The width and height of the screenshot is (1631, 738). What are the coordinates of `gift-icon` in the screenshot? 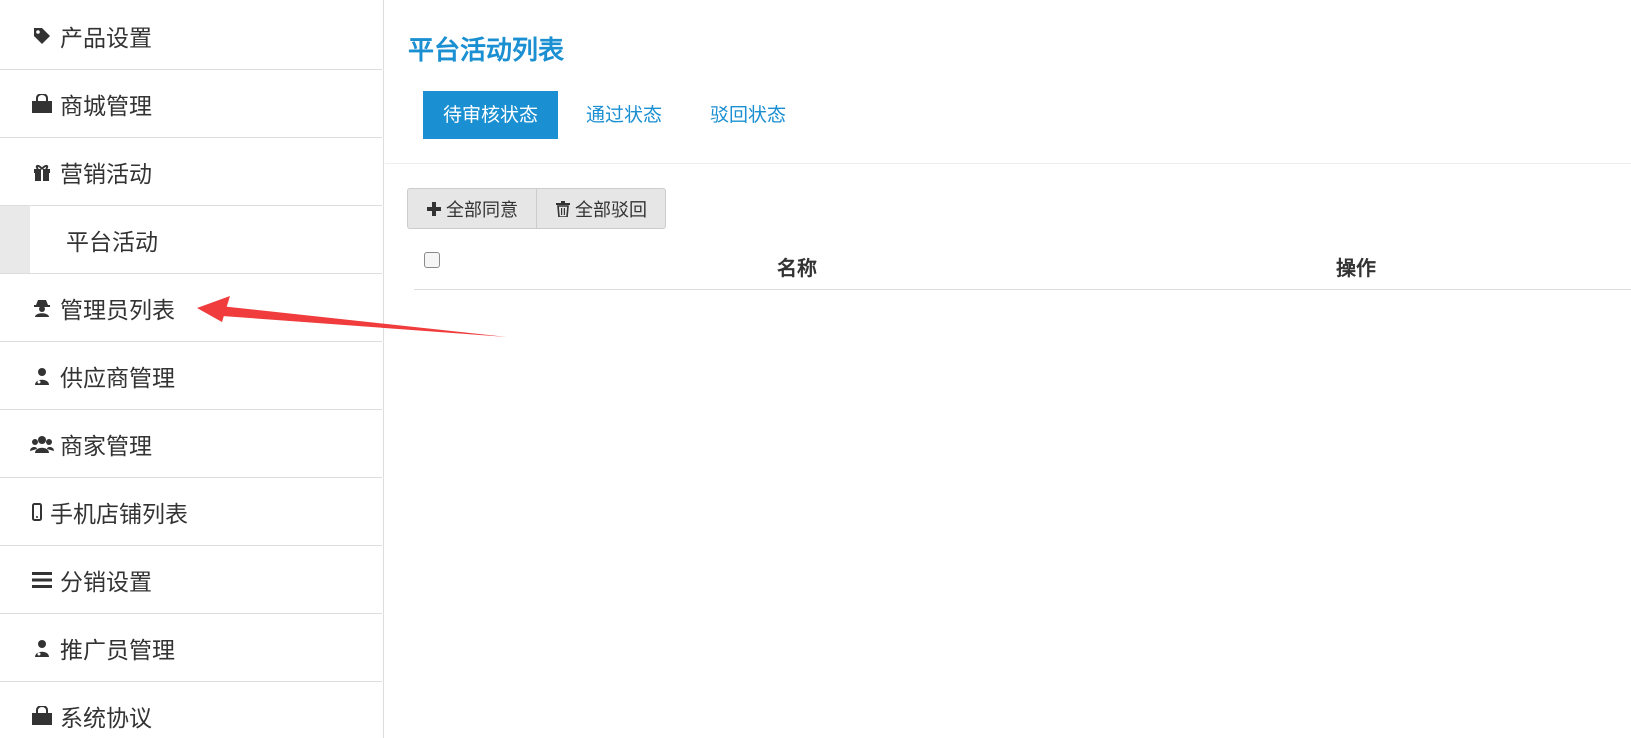 It's located at (42, 172).